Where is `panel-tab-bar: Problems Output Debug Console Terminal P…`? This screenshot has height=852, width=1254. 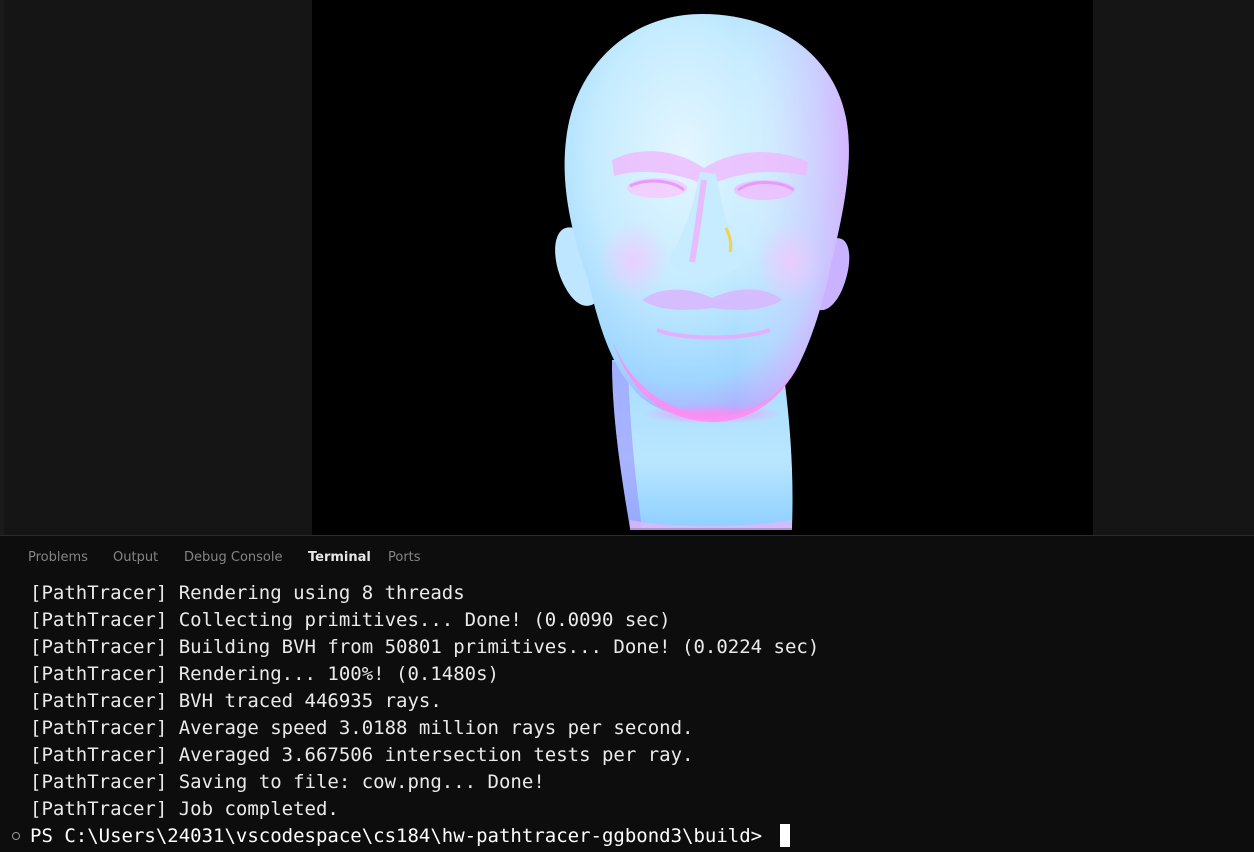
panel-tab-bar: Problems Output Debug Console Terminal P… is located at coordinates (627, 557).